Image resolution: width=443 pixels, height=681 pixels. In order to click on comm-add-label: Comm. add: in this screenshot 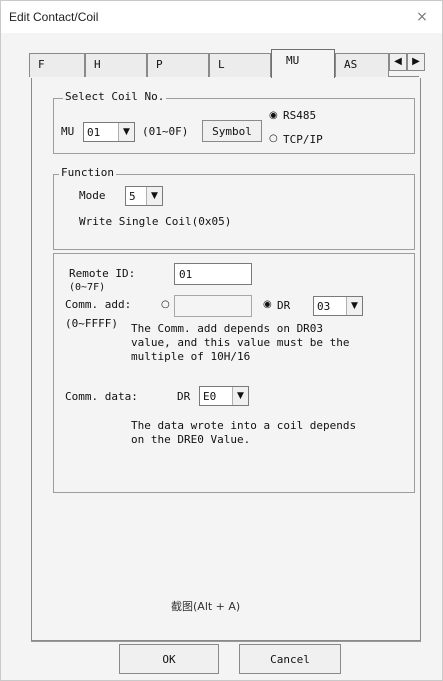, I will do `click(98, 304)`.